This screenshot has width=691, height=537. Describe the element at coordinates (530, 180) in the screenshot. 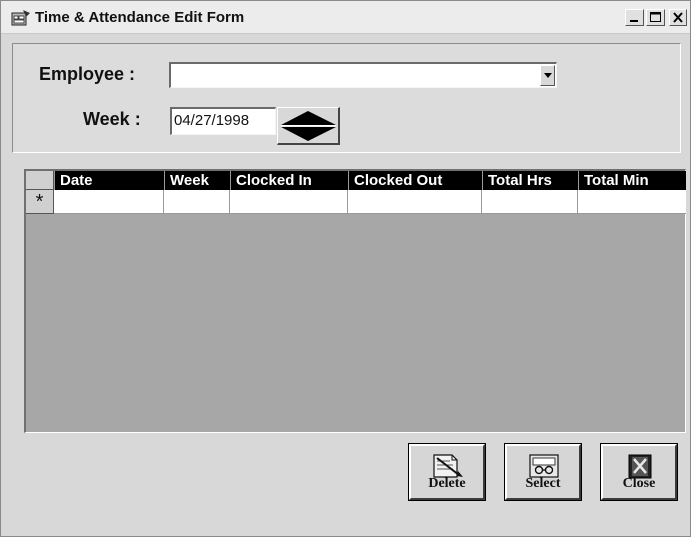

I see `column-header-total-hrs: Total Hrs` at that location.